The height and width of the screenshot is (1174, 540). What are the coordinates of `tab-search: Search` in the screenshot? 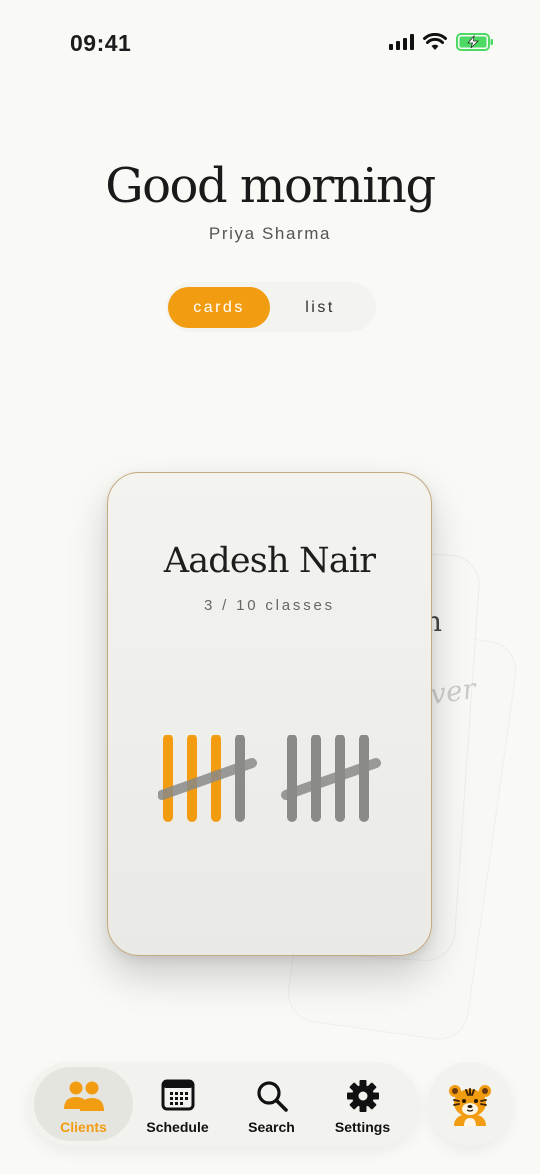 It's located at (271, 1104).